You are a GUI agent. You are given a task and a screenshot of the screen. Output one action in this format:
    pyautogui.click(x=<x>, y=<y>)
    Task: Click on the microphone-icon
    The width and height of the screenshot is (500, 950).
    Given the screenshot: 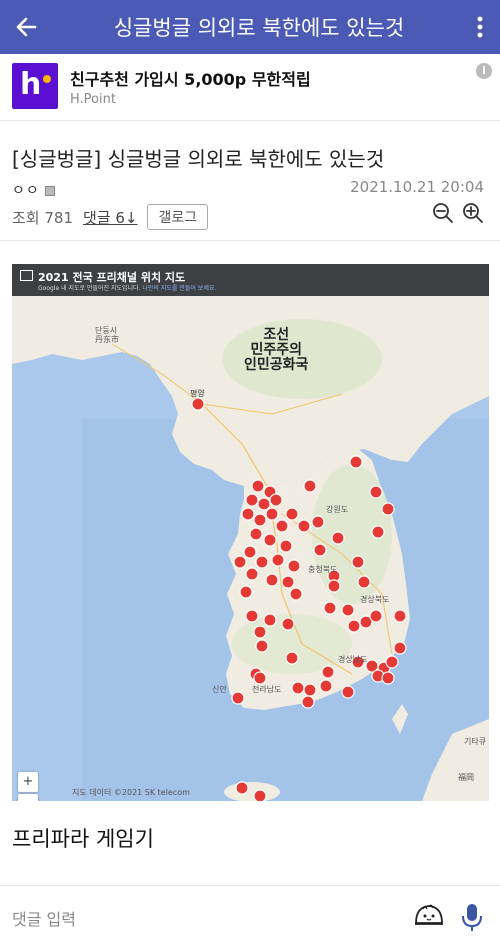 What is the action you would take?
    pyautogui.click(x=472, y=917)
    